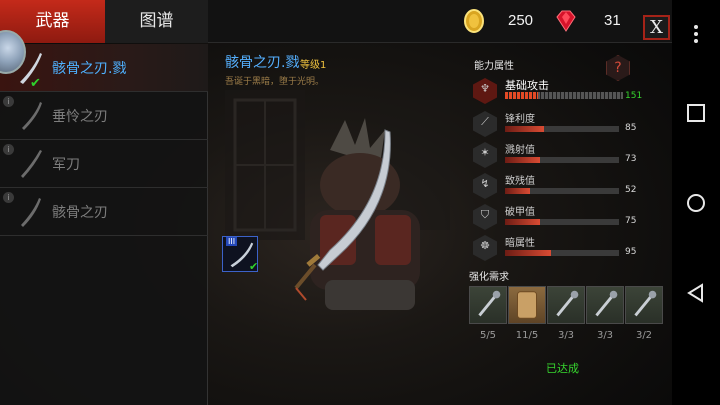  I want to click on cripple-icon: ↯, so click(485, 186).